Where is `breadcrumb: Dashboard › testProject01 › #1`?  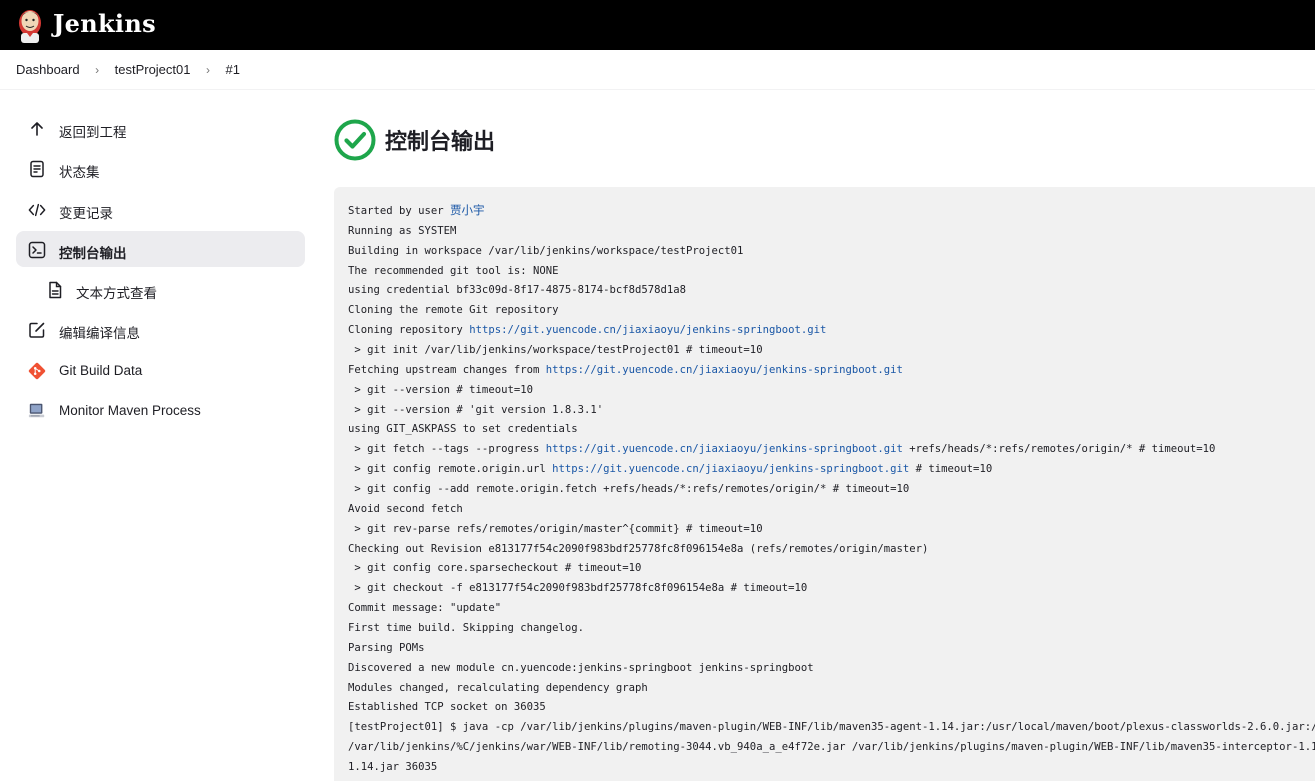
breadcrumb: Dashboard › testProject01 › #1 is located at coordinates (657, 70).